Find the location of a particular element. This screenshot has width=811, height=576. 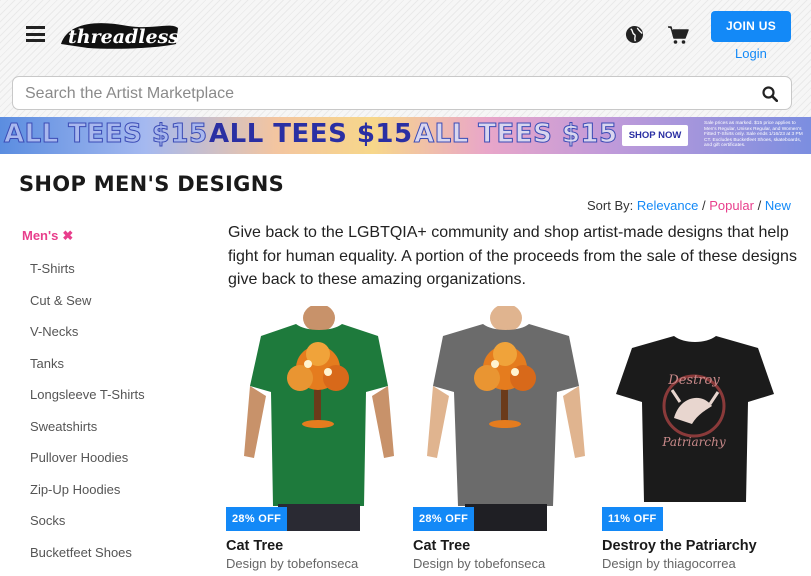

search-bar is located at coordinates (402, 93).